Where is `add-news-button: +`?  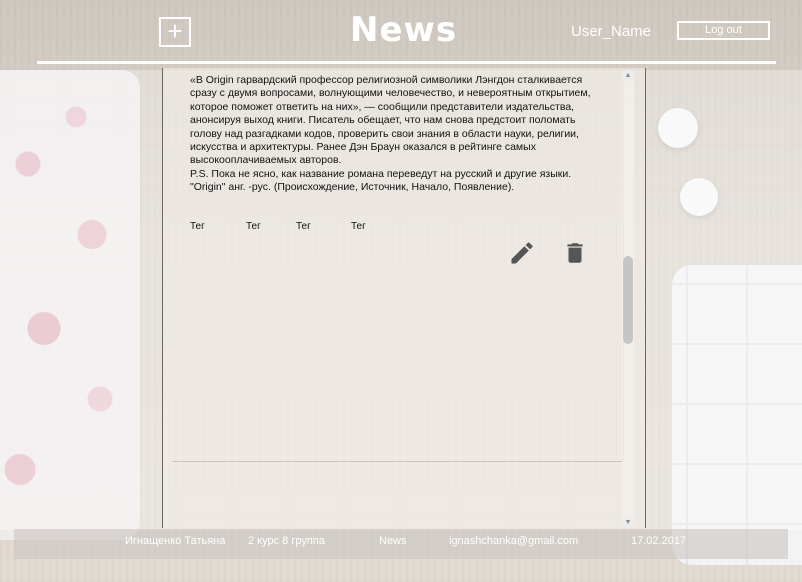
add-news-button: + is located at coordinates (175, 32).